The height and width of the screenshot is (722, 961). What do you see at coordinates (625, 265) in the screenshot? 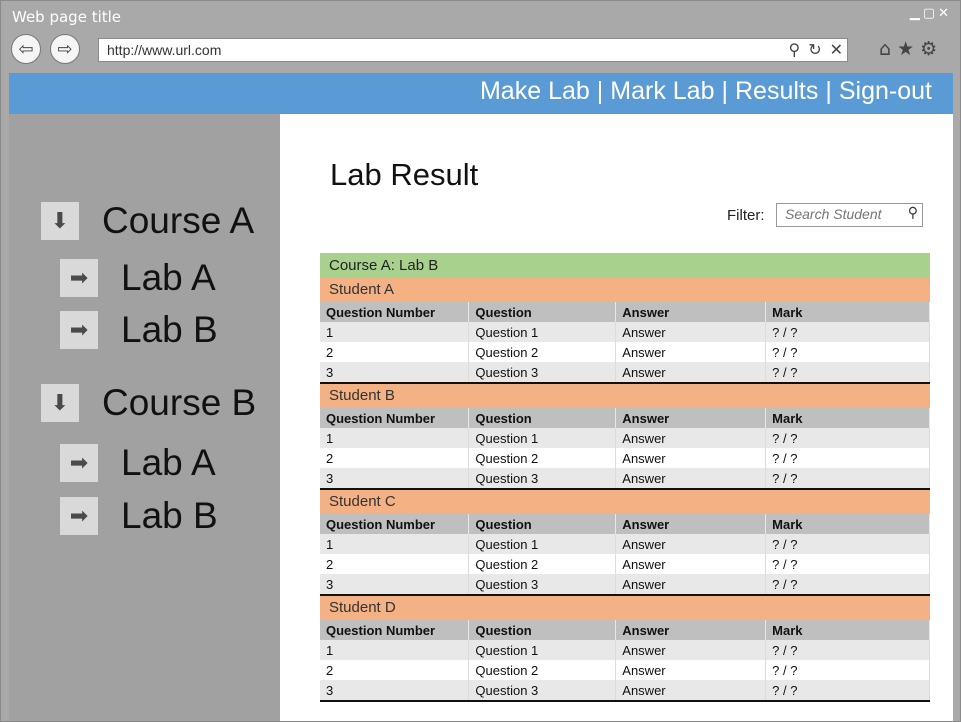
I see `lab-group-header: Course A: Lab B` at bounding box center [625, 265].